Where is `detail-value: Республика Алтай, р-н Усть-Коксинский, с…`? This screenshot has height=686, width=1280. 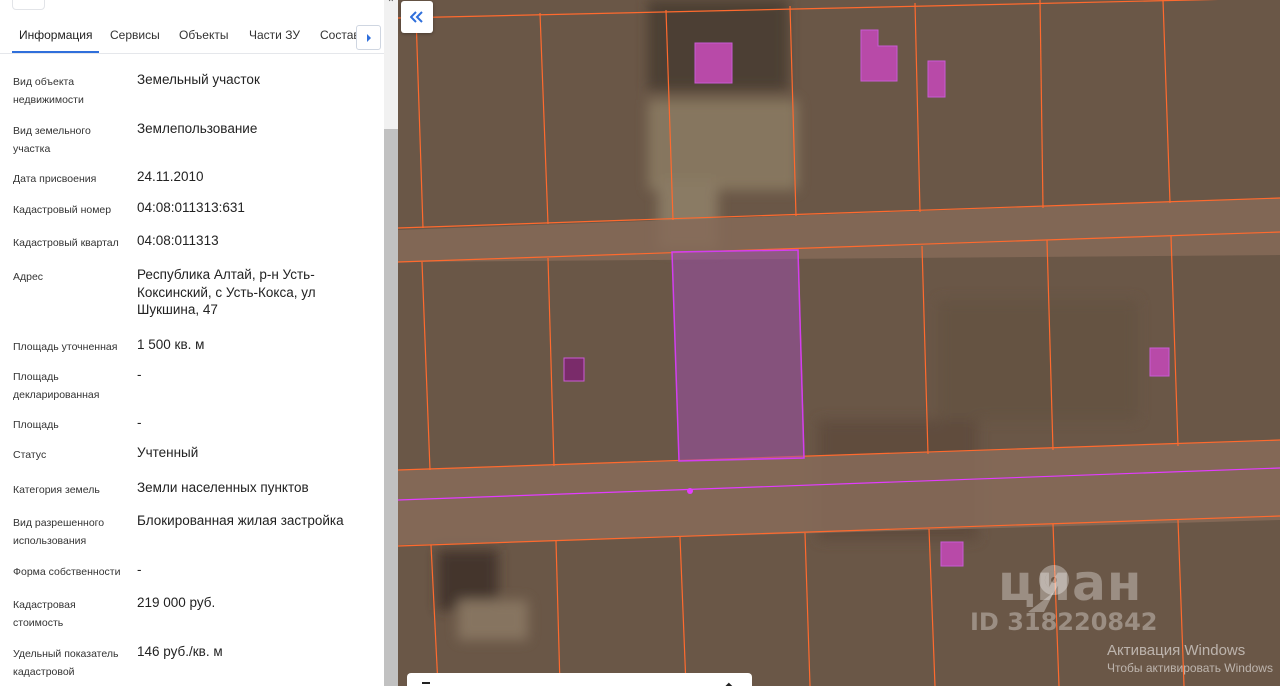
detail-value: Республика Алтай, р-н Усть-Коксинский, с… is located at coordinates (226, 292).